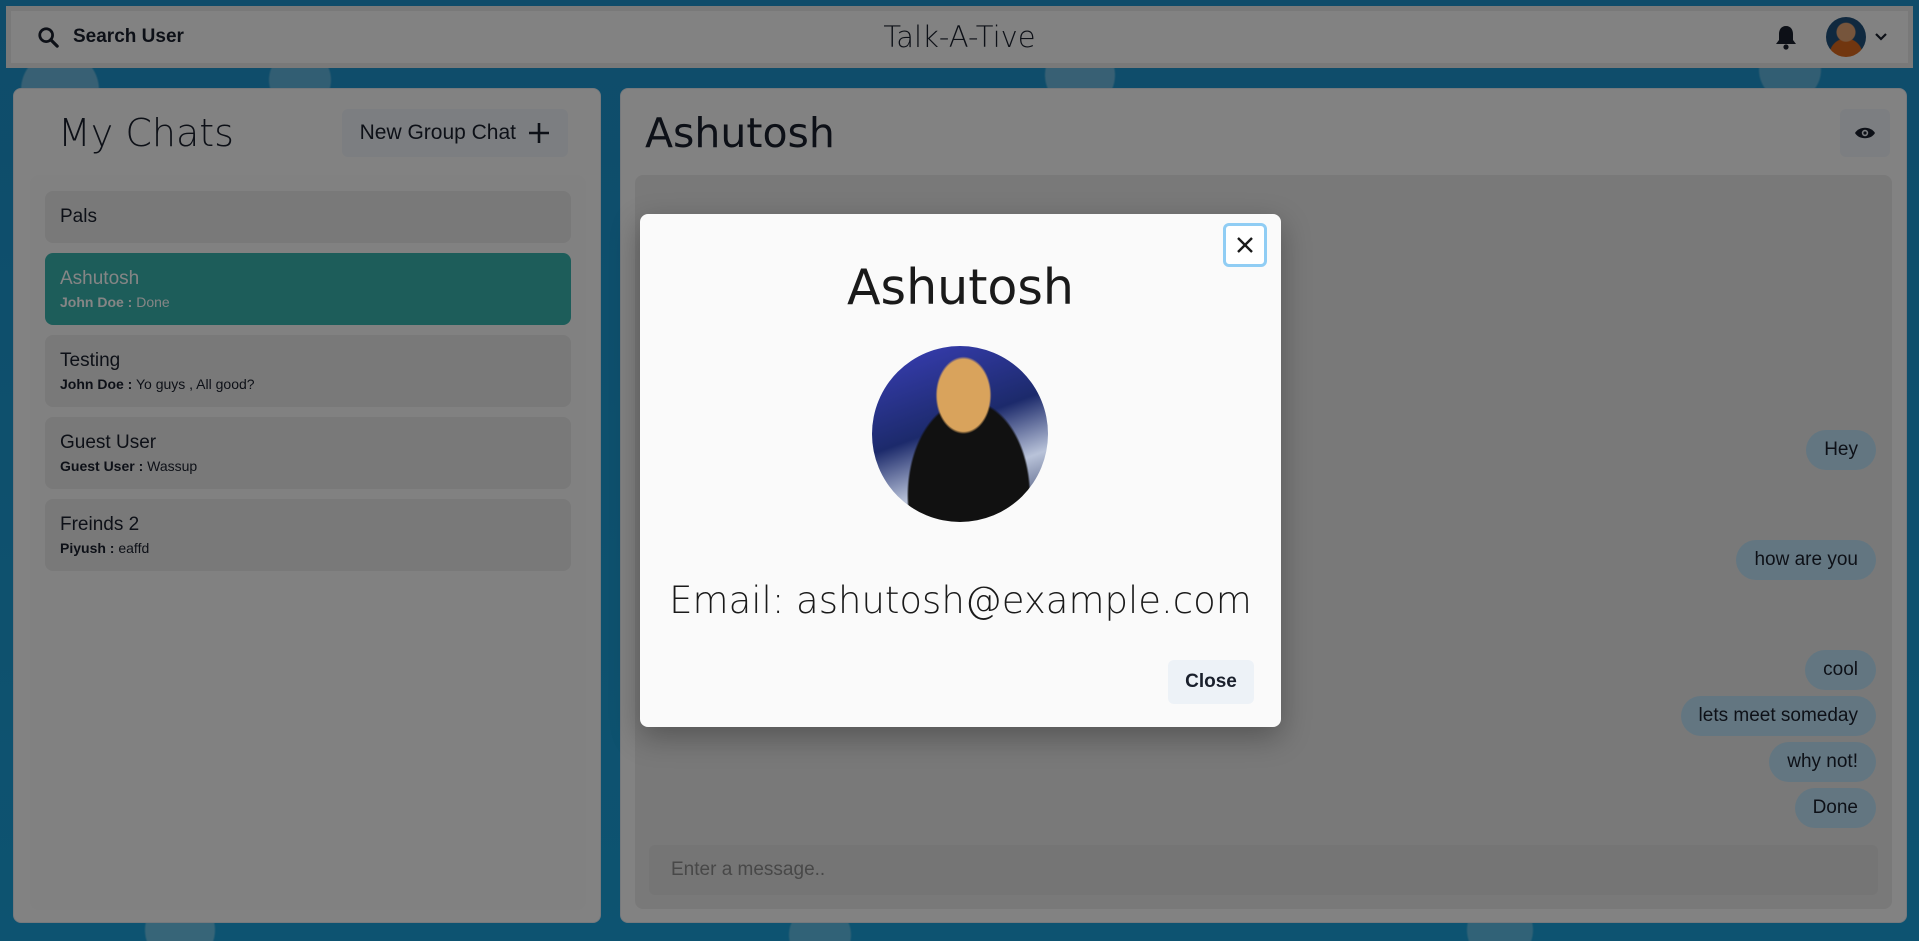 This screenshot has height=941, width=1919. Describe the element at coordinates (960, 434) in the screenshot. I see `profile-picture` at that location.